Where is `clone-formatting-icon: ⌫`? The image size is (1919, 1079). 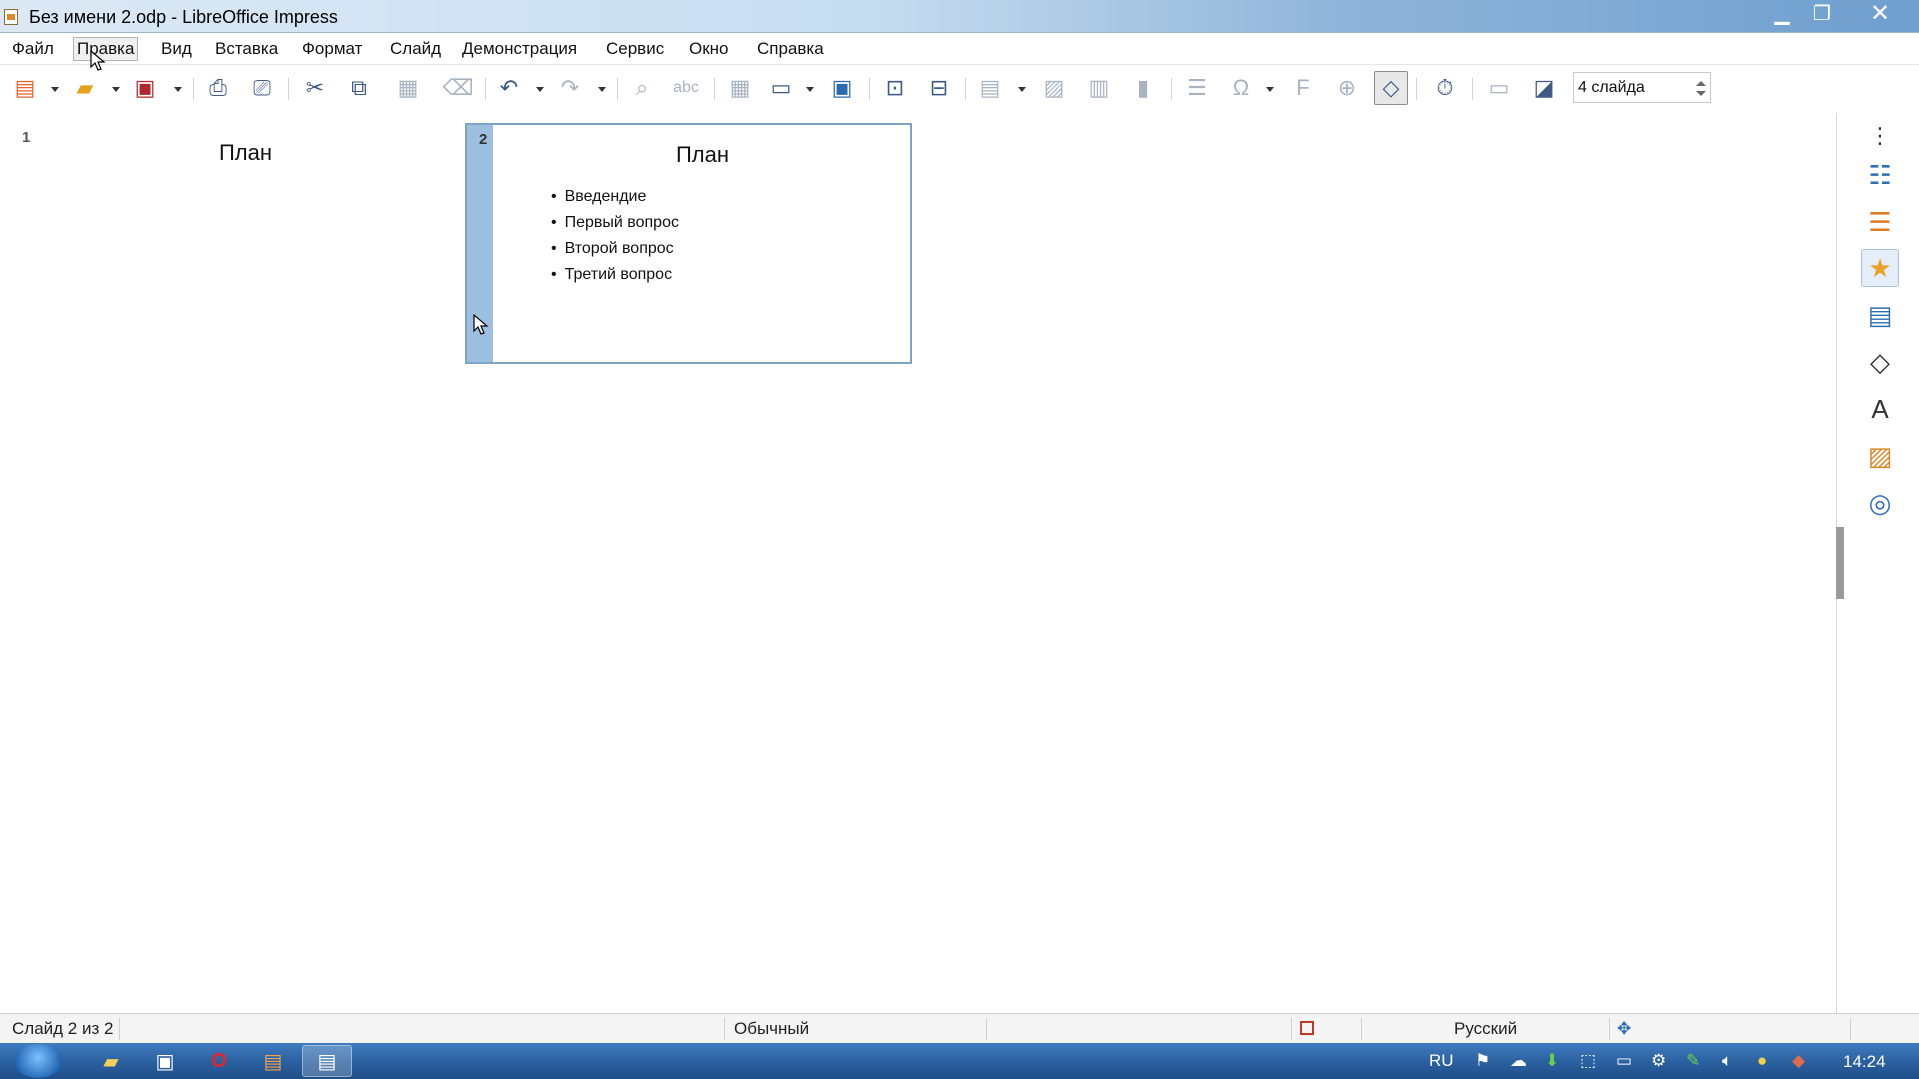
clone-formatting-icon: ⌫ is located at coordinates (458, 88).